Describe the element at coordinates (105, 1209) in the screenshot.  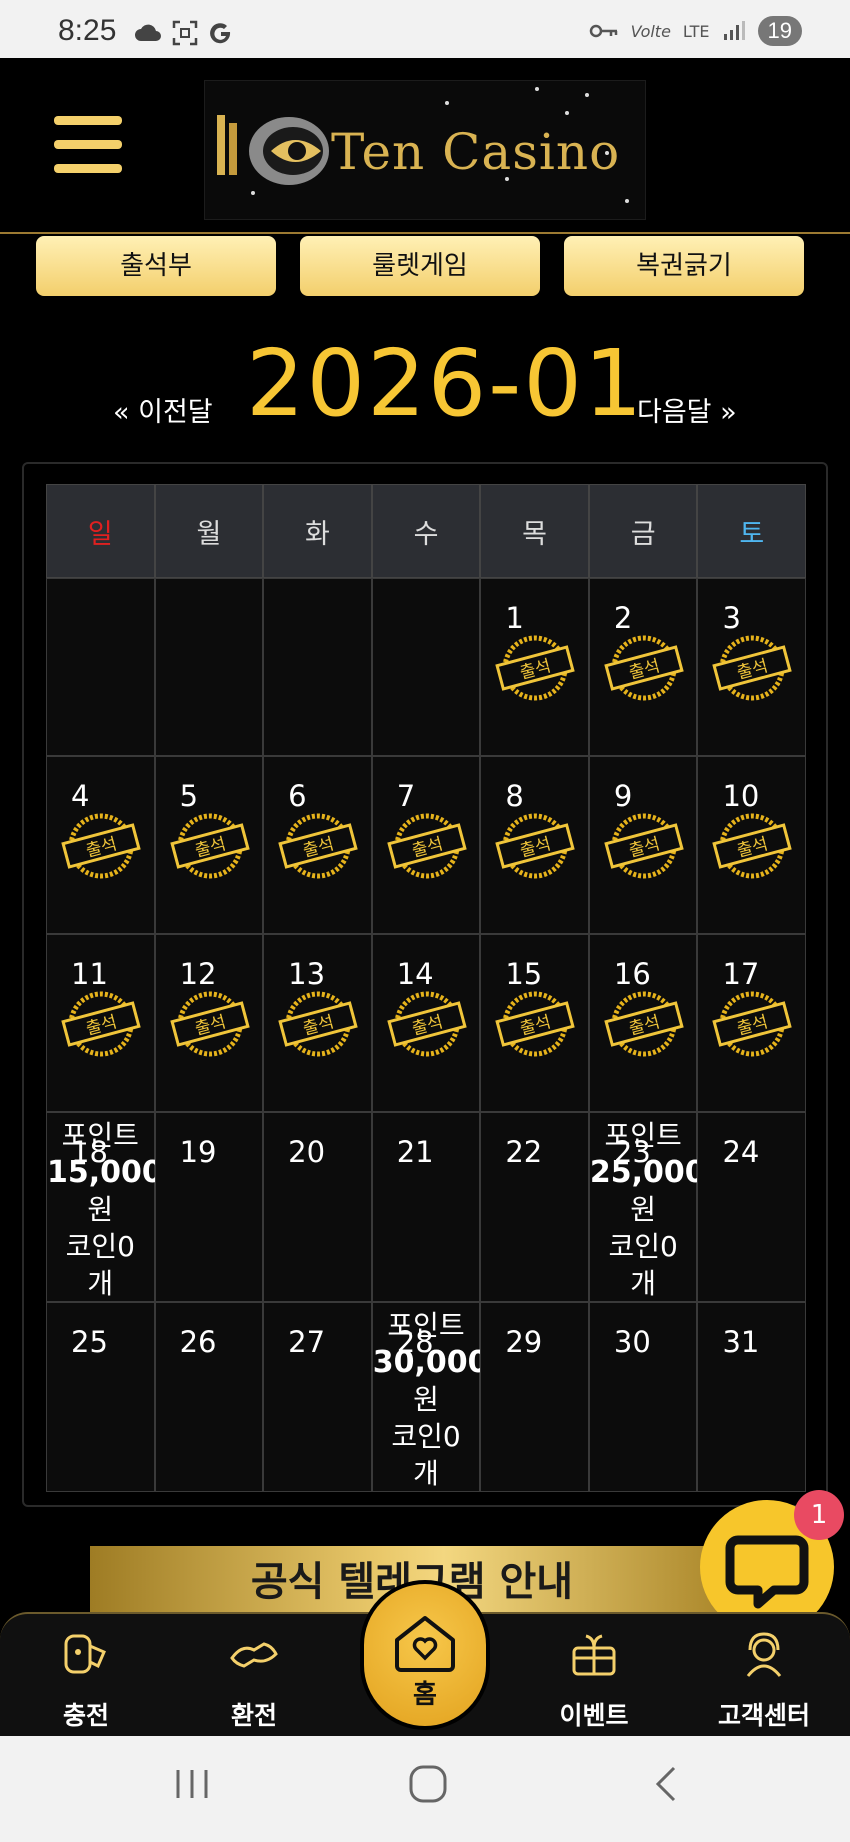
I see `reward-info: 포인트 15,000 원 코인0 개` at that location.